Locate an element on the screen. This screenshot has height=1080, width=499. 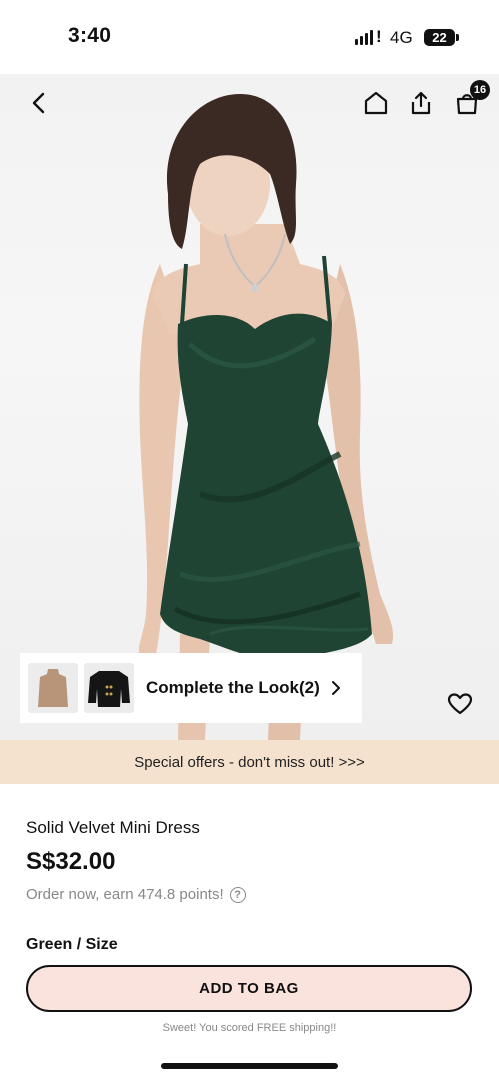
home-button is located at coordinates (376, 103).